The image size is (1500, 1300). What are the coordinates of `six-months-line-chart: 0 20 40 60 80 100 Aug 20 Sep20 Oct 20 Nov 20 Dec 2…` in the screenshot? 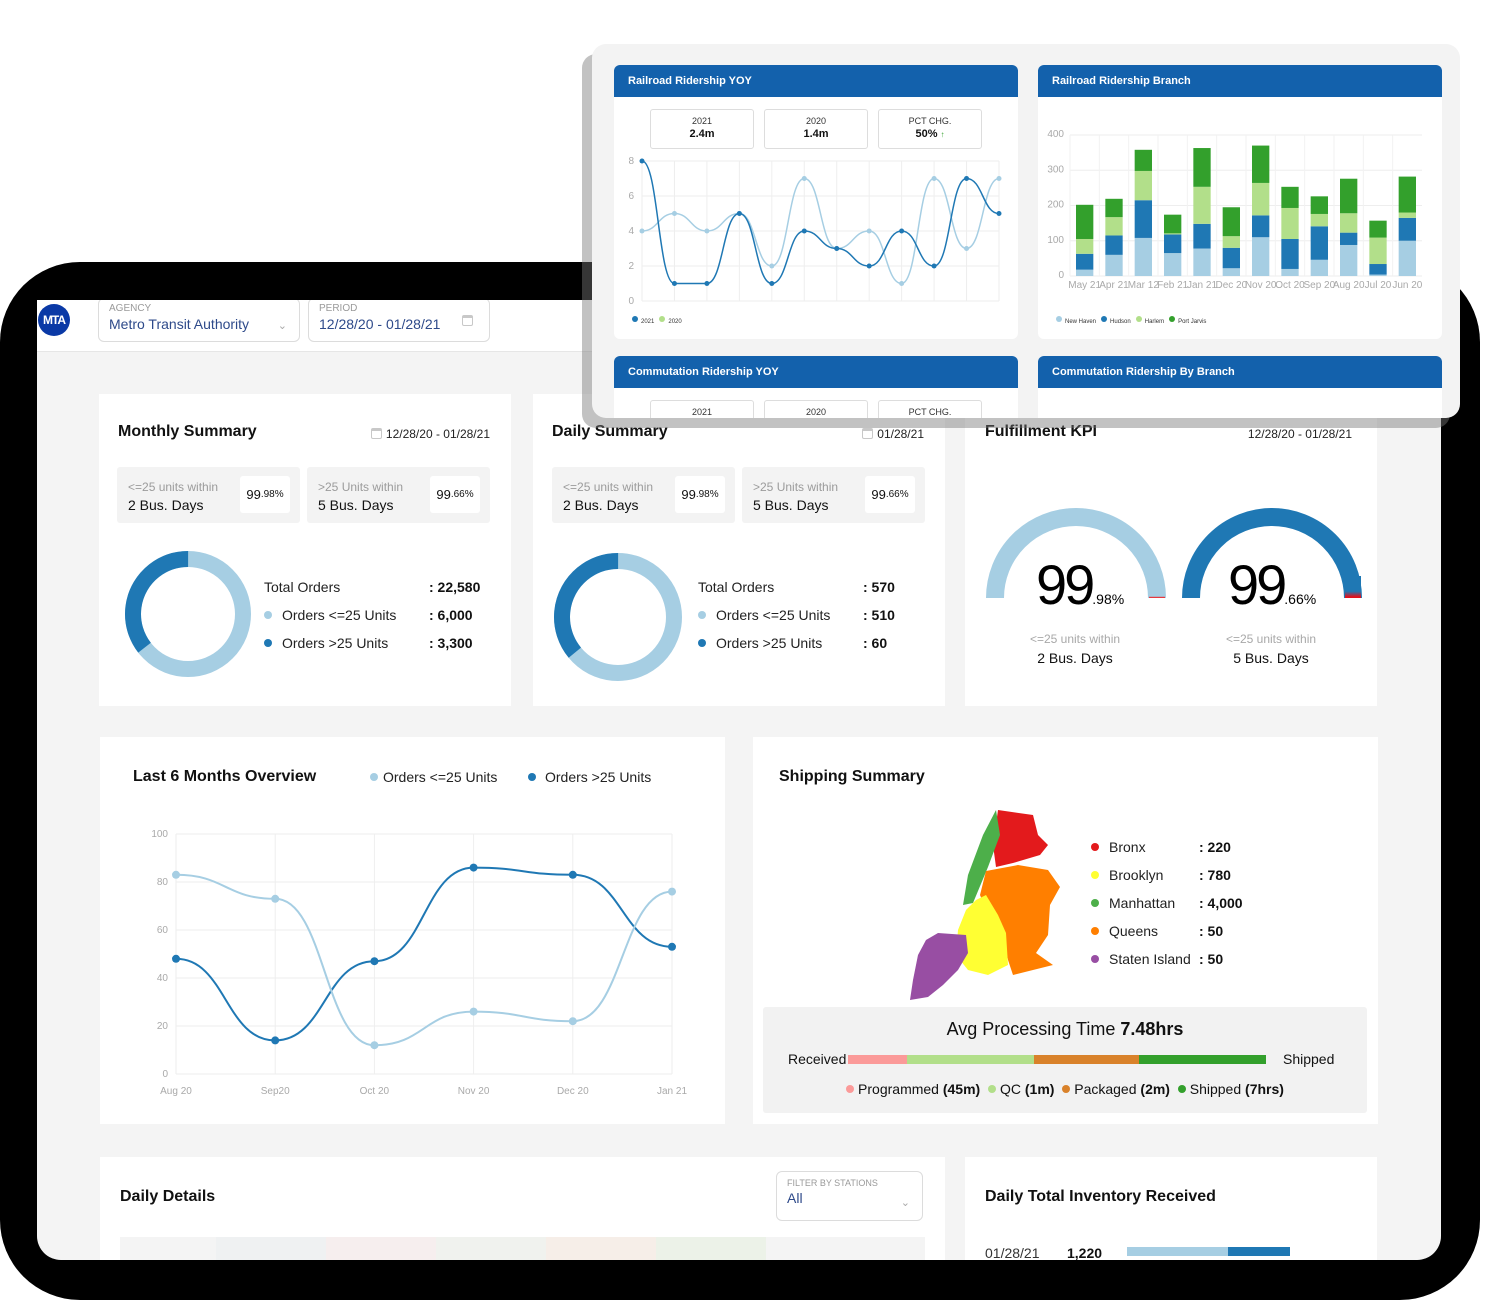 It's located at (419, 963).